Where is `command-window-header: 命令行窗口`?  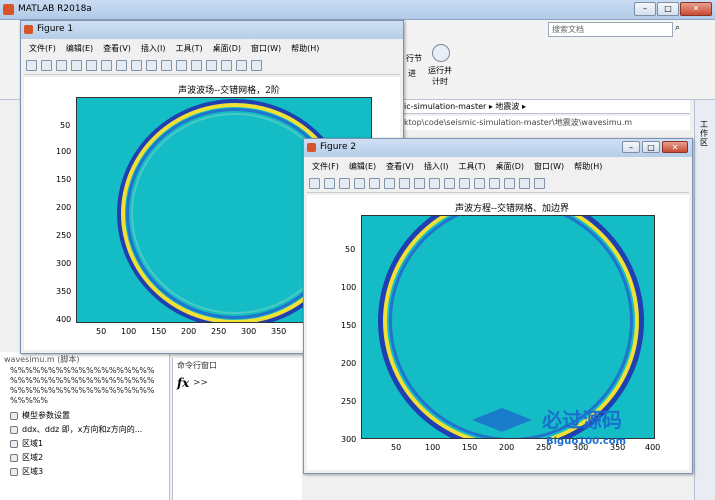 command-window-header: 命令行窗口 is located at coordinates (197, 365).